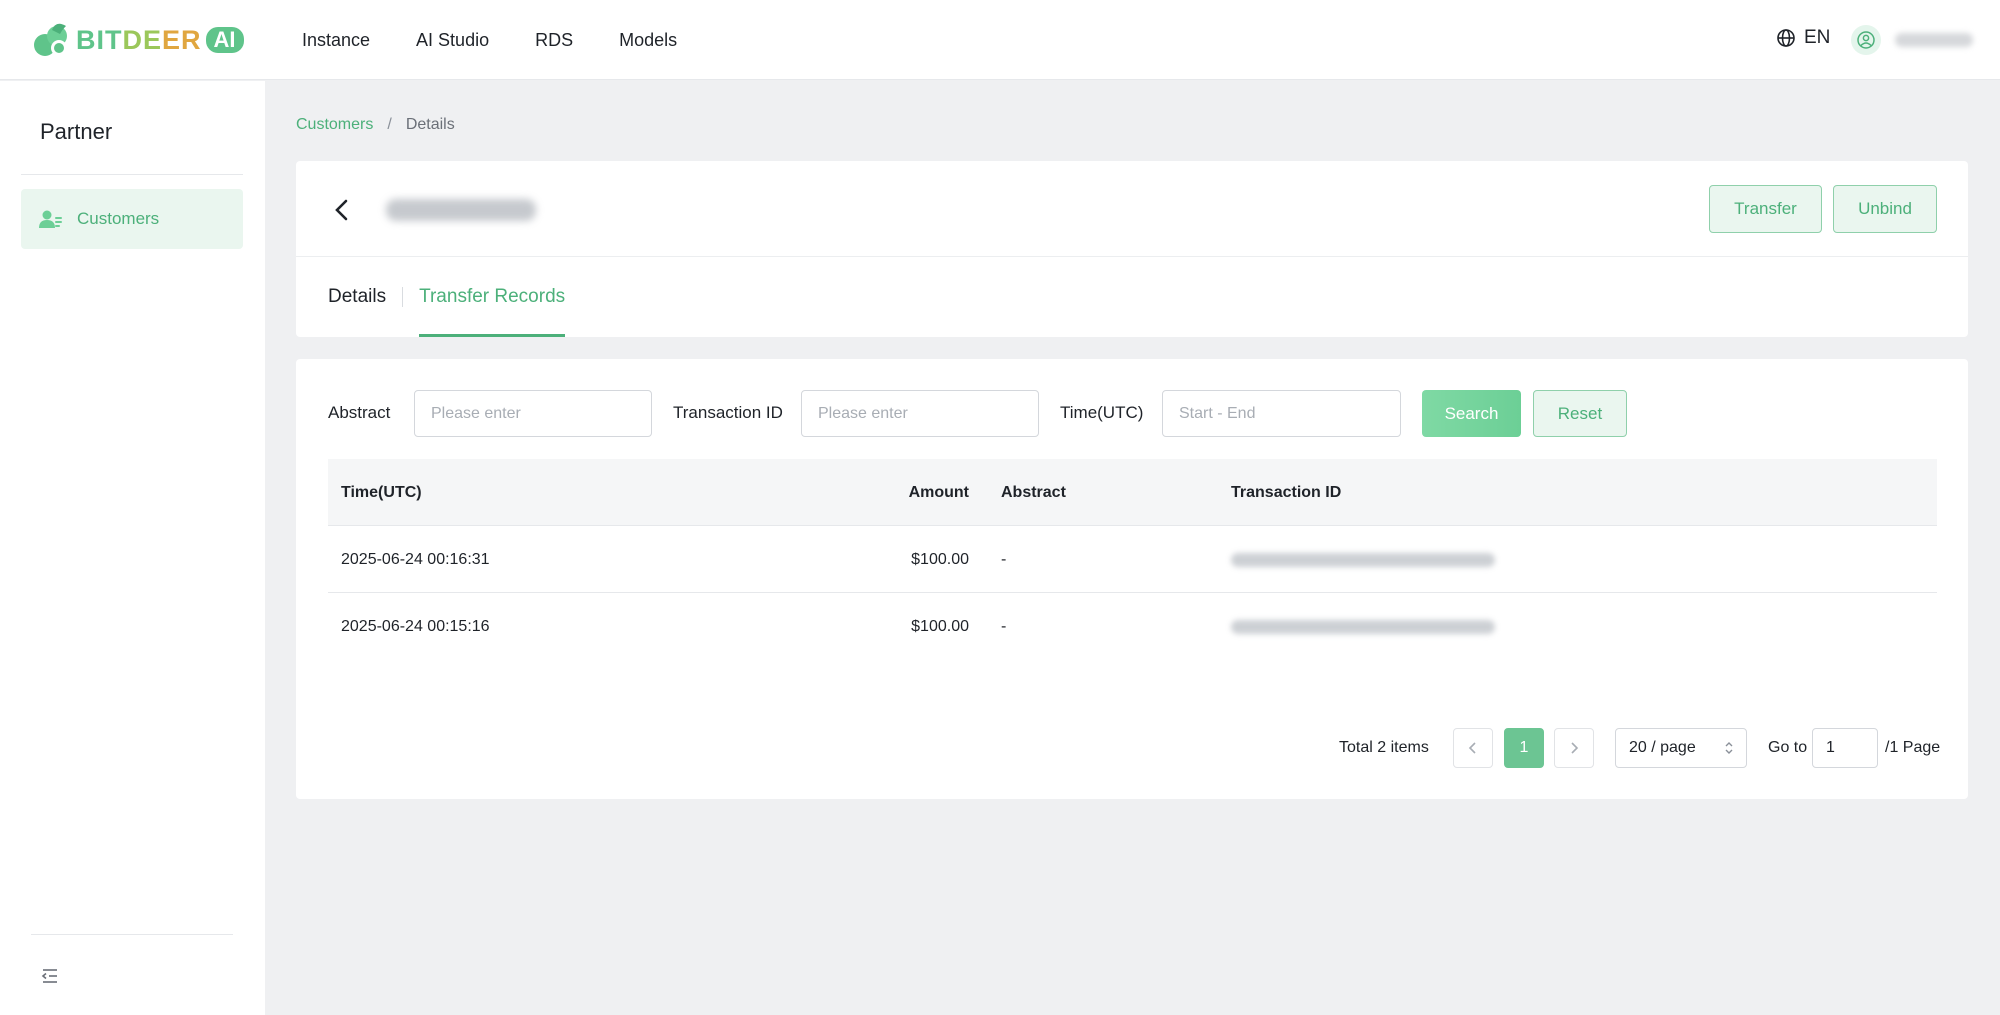 The image size is (2000, 1015). I want to click on breadcrumb: Customers / Details, so click(375, 125).